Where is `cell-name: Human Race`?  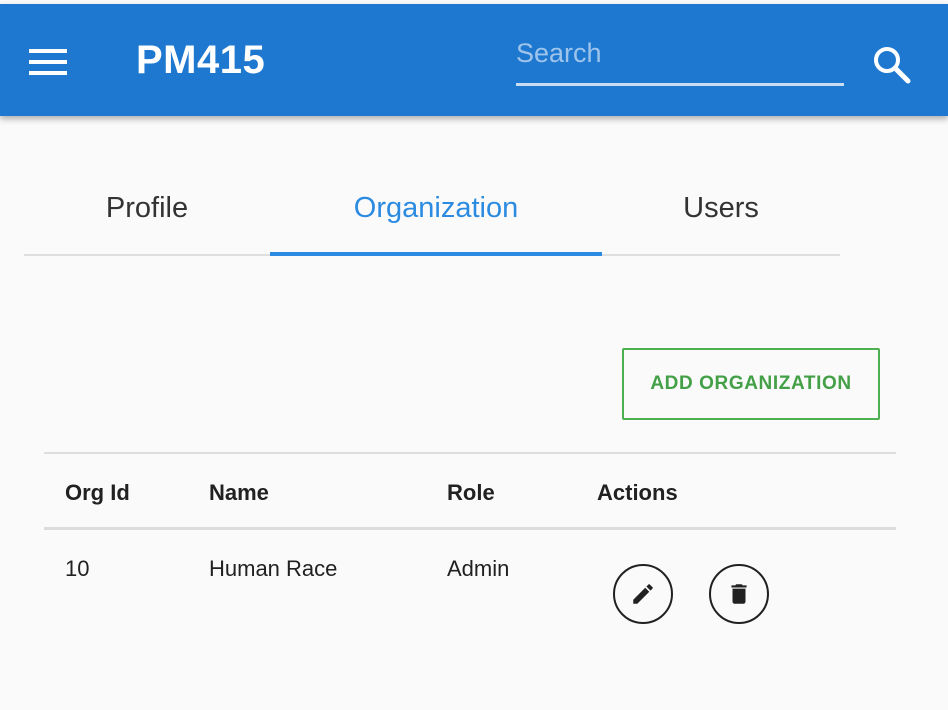 cell-name: Human Race is located at coordinates (273, 568).